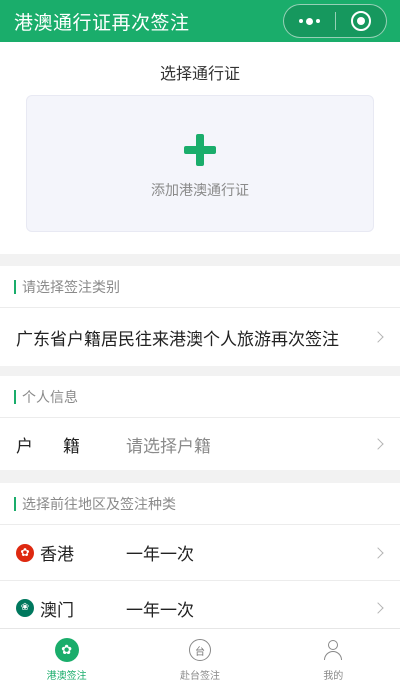 This screenshot has height=686, width=400. I want to click on visa-category-selector: 广东省户籍居民往来港澳个人旅游再次签注, so click(200, 337).